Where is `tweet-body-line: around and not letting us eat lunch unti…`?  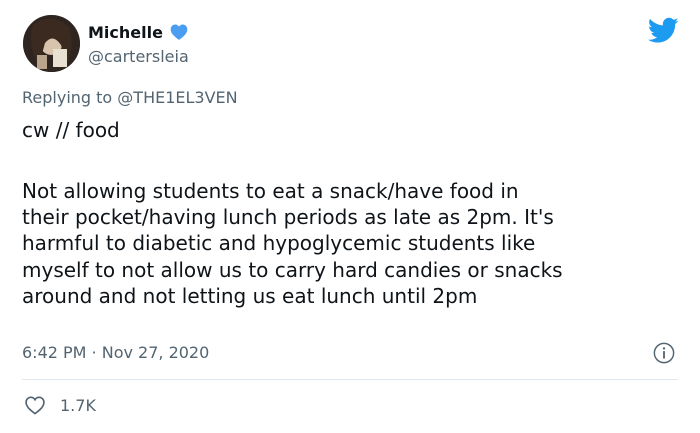
tweet-body-line: around and not letting us eat lunch unti… is located at coordinates (250, 295).